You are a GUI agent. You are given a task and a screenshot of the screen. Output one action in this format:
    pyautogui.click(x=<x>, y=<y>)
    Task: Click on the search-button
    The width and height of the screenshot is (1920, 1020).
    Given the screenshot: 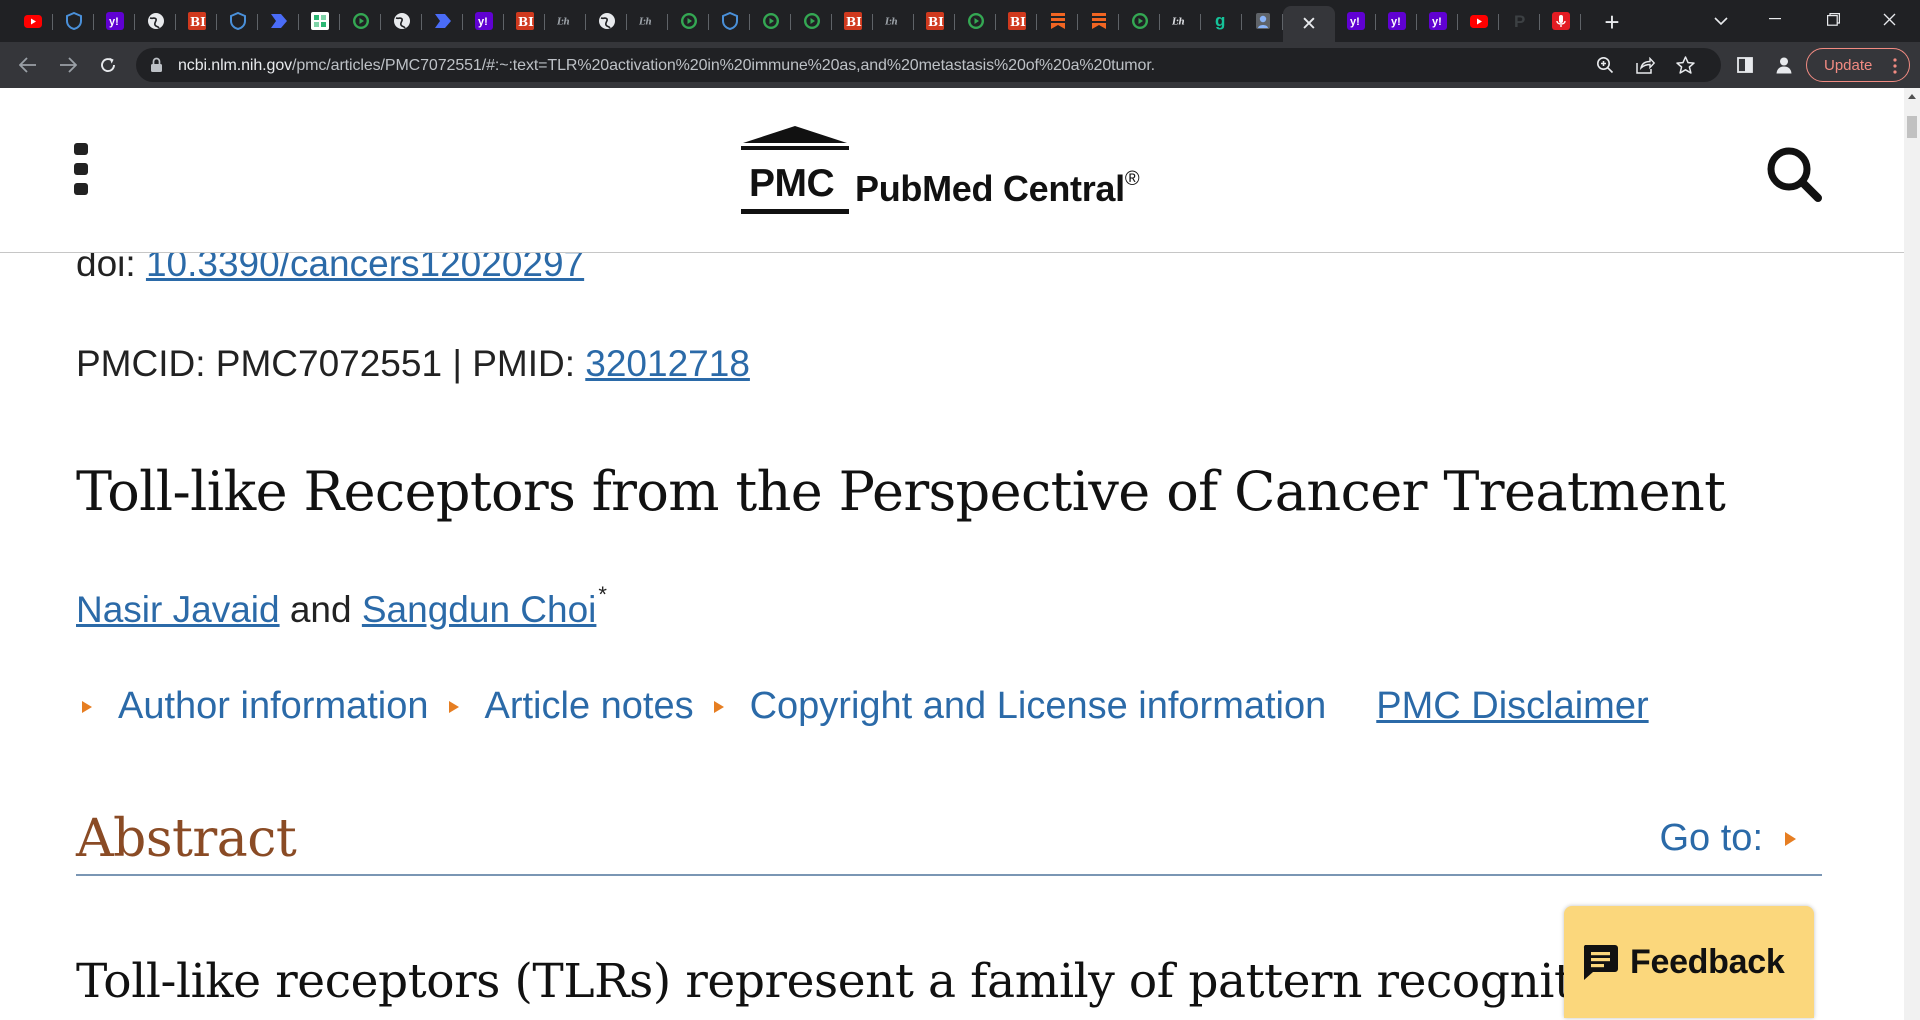 What is the action you would take?
    pyautogui.click(x=1794, y=174)
    